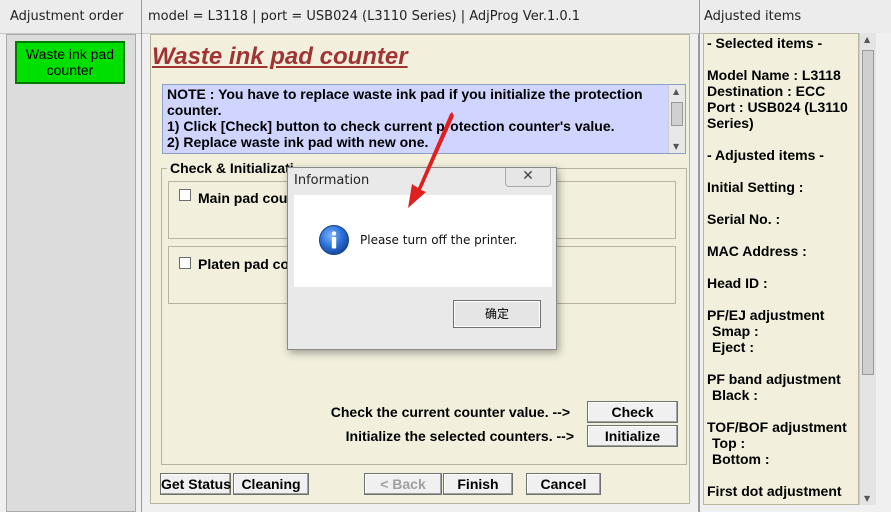 The height and width of the screenshot is (512, 891). What do you see at coordinates (71, 273) in the screenshot?
I see `adjustment-order-list` at bounding box center [71, 273].